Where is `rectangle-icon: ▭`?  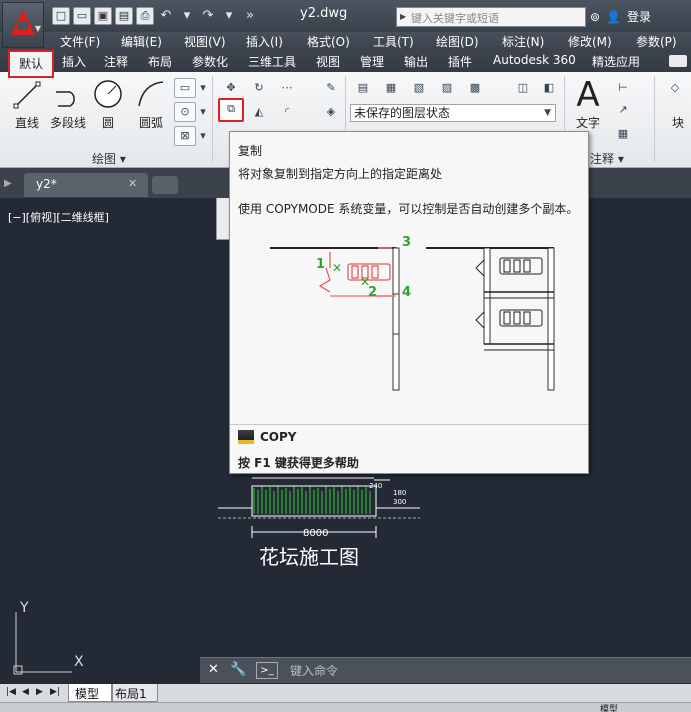 rectangle-icon: ▭ is located at coordinates (185, 88).